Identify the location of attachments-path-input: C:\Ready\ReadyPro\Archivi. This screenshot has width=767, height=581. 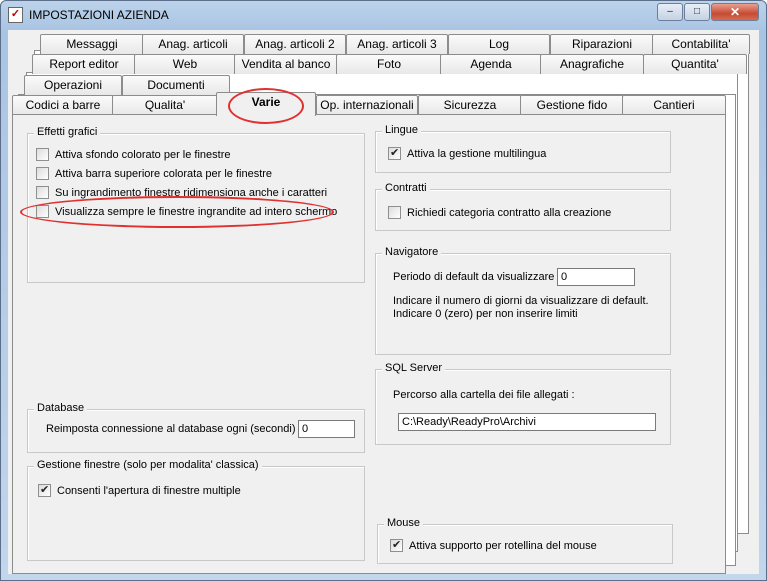
(527, 422).